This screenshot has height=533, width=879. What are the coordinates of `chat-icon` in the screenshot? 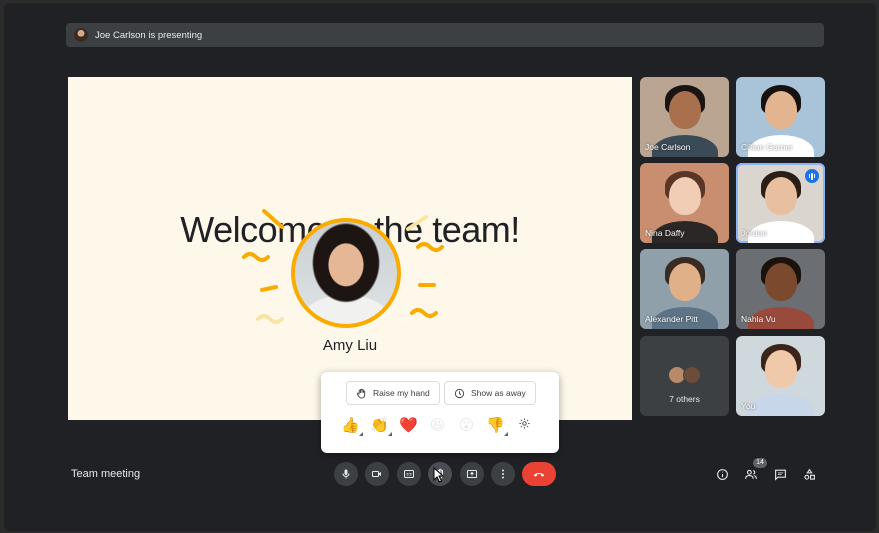 It's located at (780, 475).